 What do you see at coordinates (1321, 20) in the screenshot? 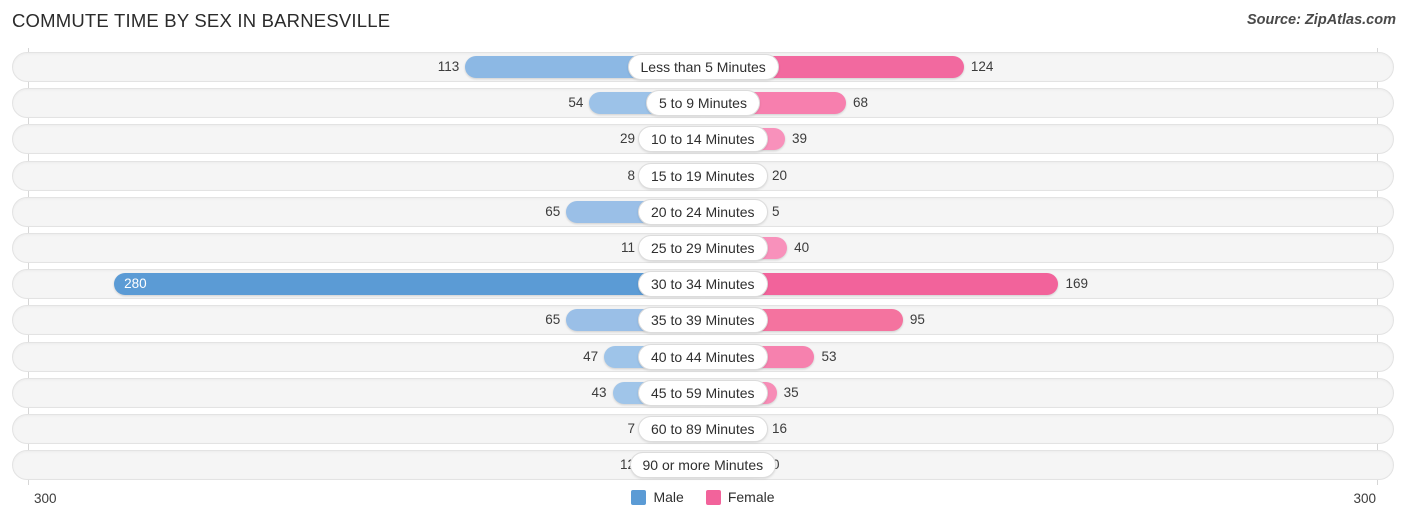
I see `source-attribution: Source: ZipAtlas.com` at bounding box center [1321, 20].